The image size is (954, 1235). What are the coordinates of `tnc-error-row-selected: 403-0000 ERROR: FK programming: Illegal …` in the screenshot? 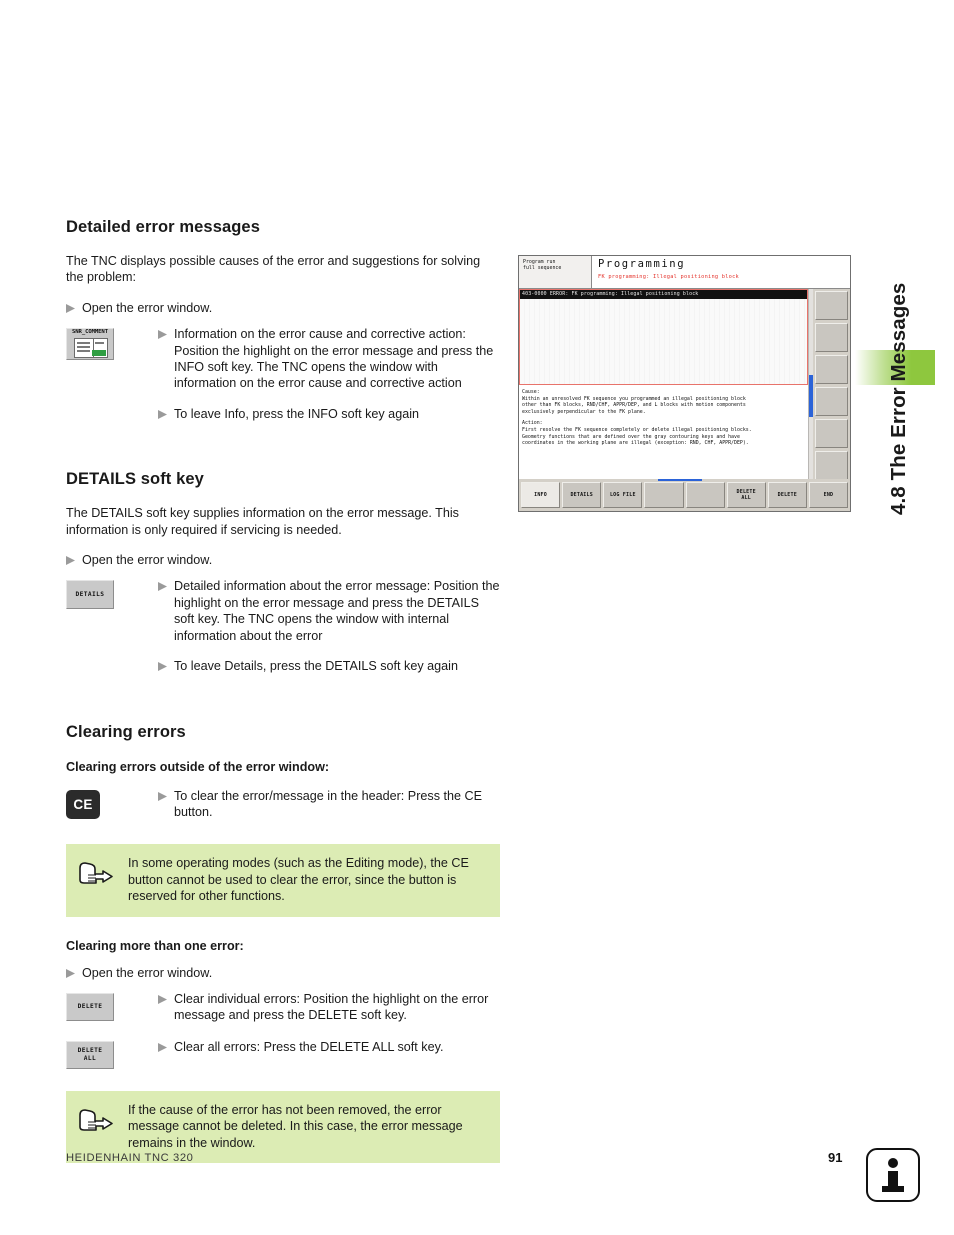 It's located at (664, 294).